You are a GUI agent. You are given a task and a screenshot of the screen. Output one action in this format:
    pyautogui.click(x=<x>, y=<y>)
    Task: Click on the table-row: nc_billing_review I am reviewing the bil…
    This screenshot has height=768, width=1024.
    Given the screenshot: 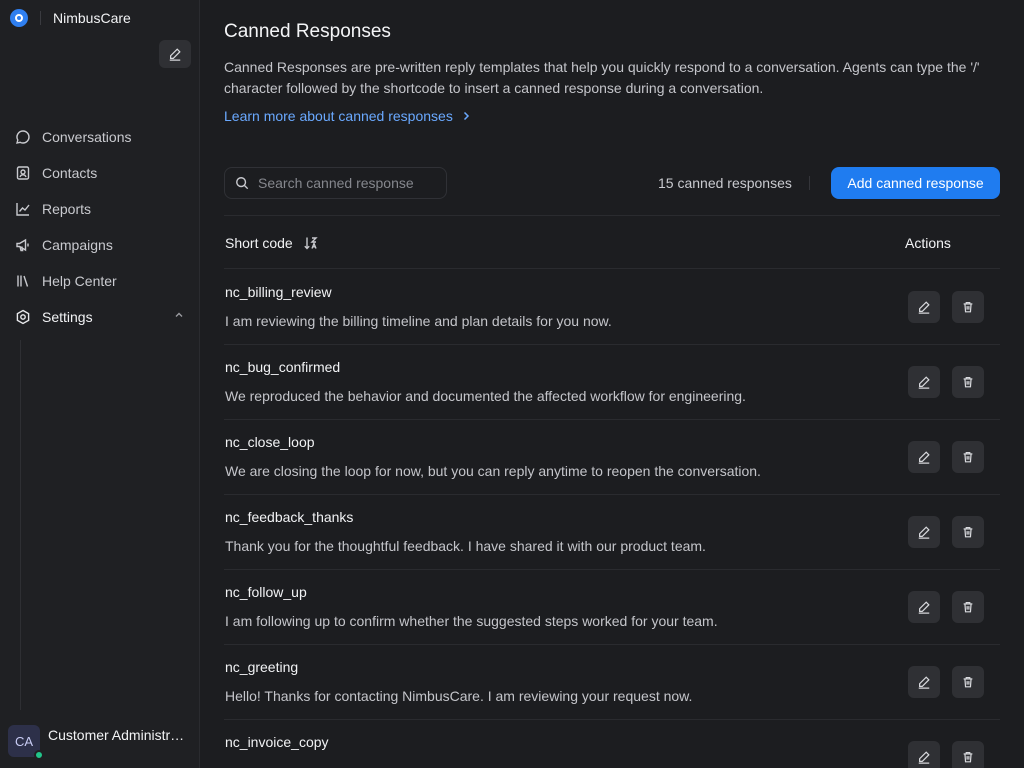 What is the action you would take?
    pyautogui.click(x=612, y=307)
    